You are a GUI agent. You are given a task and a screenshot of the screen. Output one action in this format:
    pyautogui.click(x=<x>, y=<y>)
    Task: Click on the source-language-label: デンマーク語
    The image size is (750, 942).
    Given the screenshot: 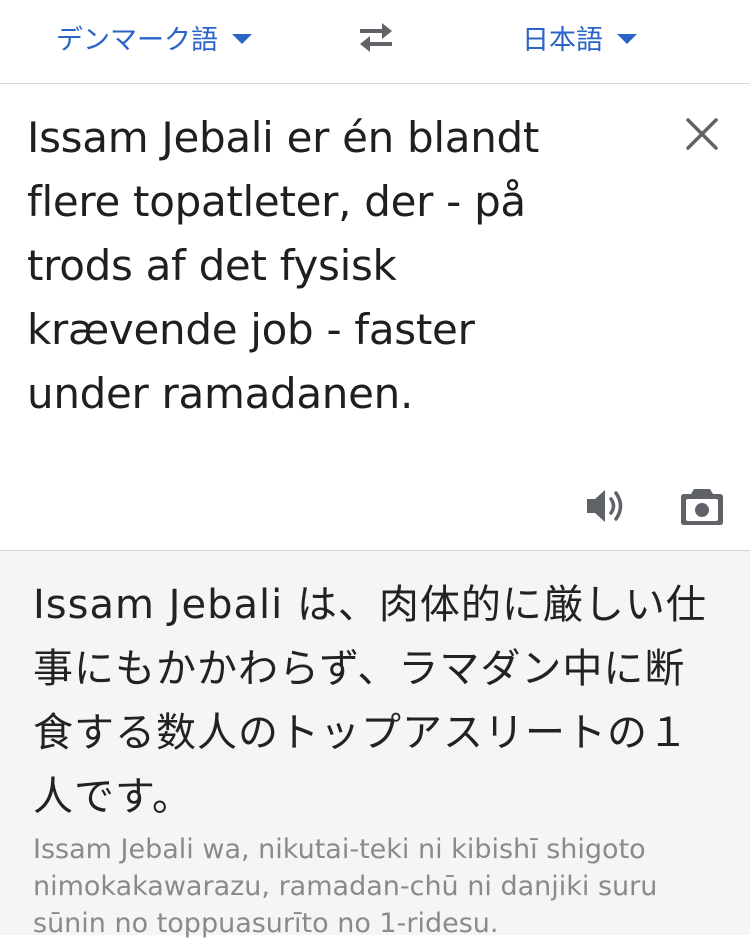 What is the action you would take?
    pyautogui.click(x=137, y=40)
    